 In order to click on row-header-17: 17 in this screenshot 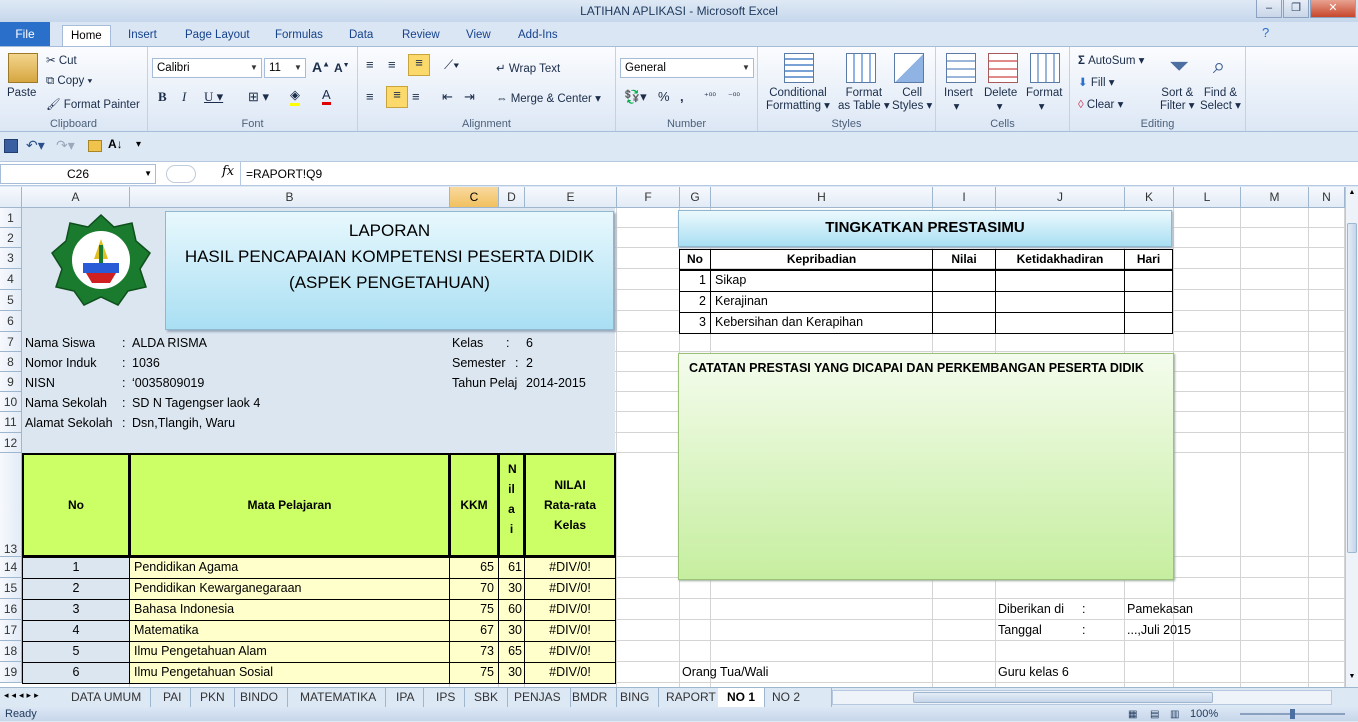, I will do `click(11, 630)`.